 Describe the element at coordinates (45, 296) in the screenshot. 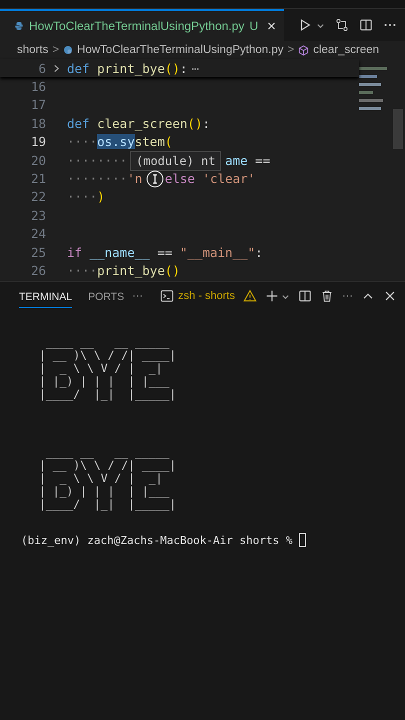

I see `panel-tab: TERMINAL` at that location.